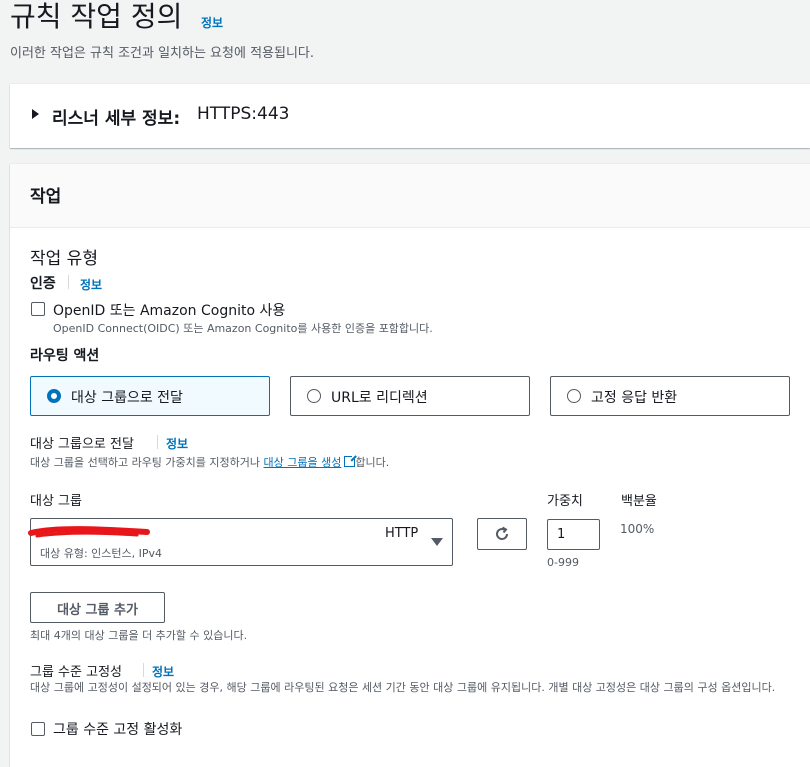 Image resolution: width=810 pixels, height=767 pixels. Describe the element at coordinates (410, 196) in the screenshot. I see `actions-panel-header: 작업` at that location.